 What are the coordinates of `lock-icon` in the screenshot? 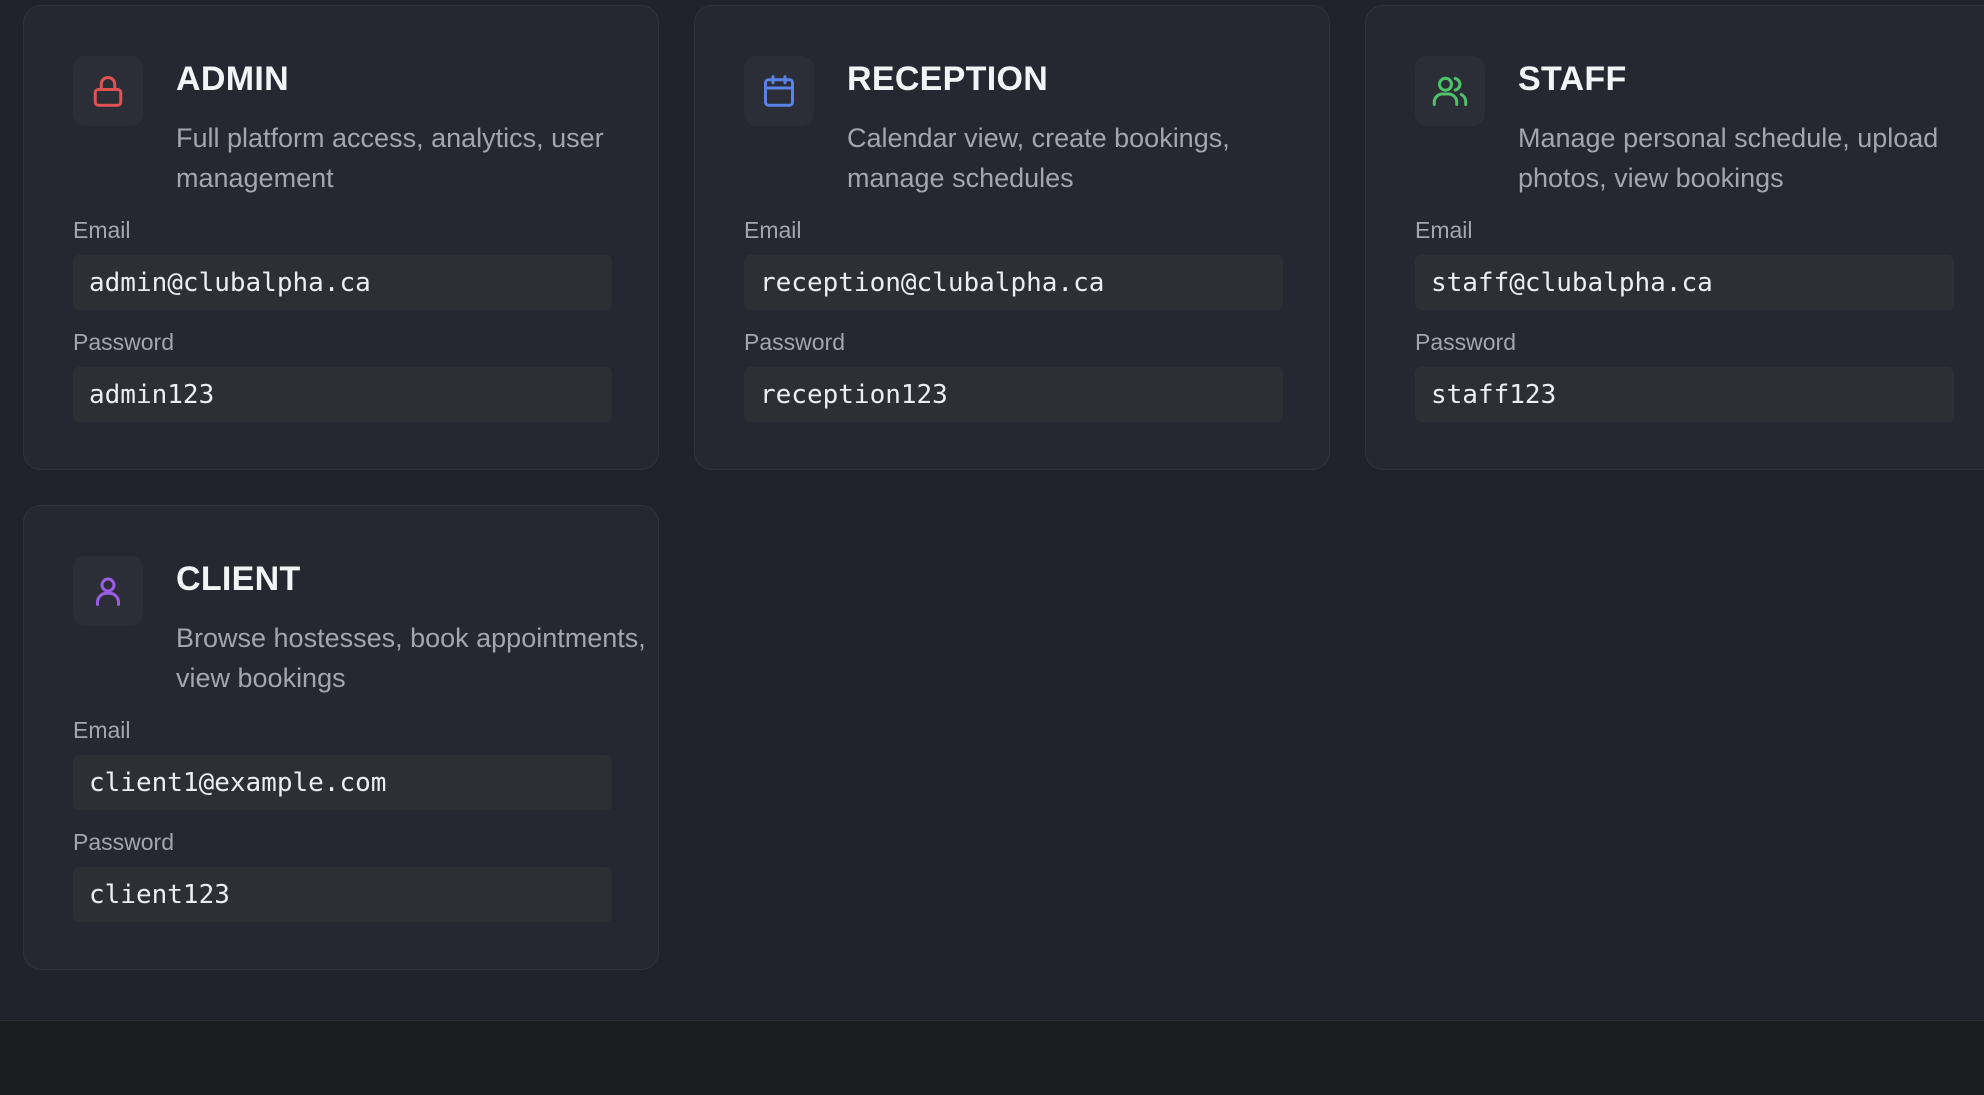 It's located at (108, 91).